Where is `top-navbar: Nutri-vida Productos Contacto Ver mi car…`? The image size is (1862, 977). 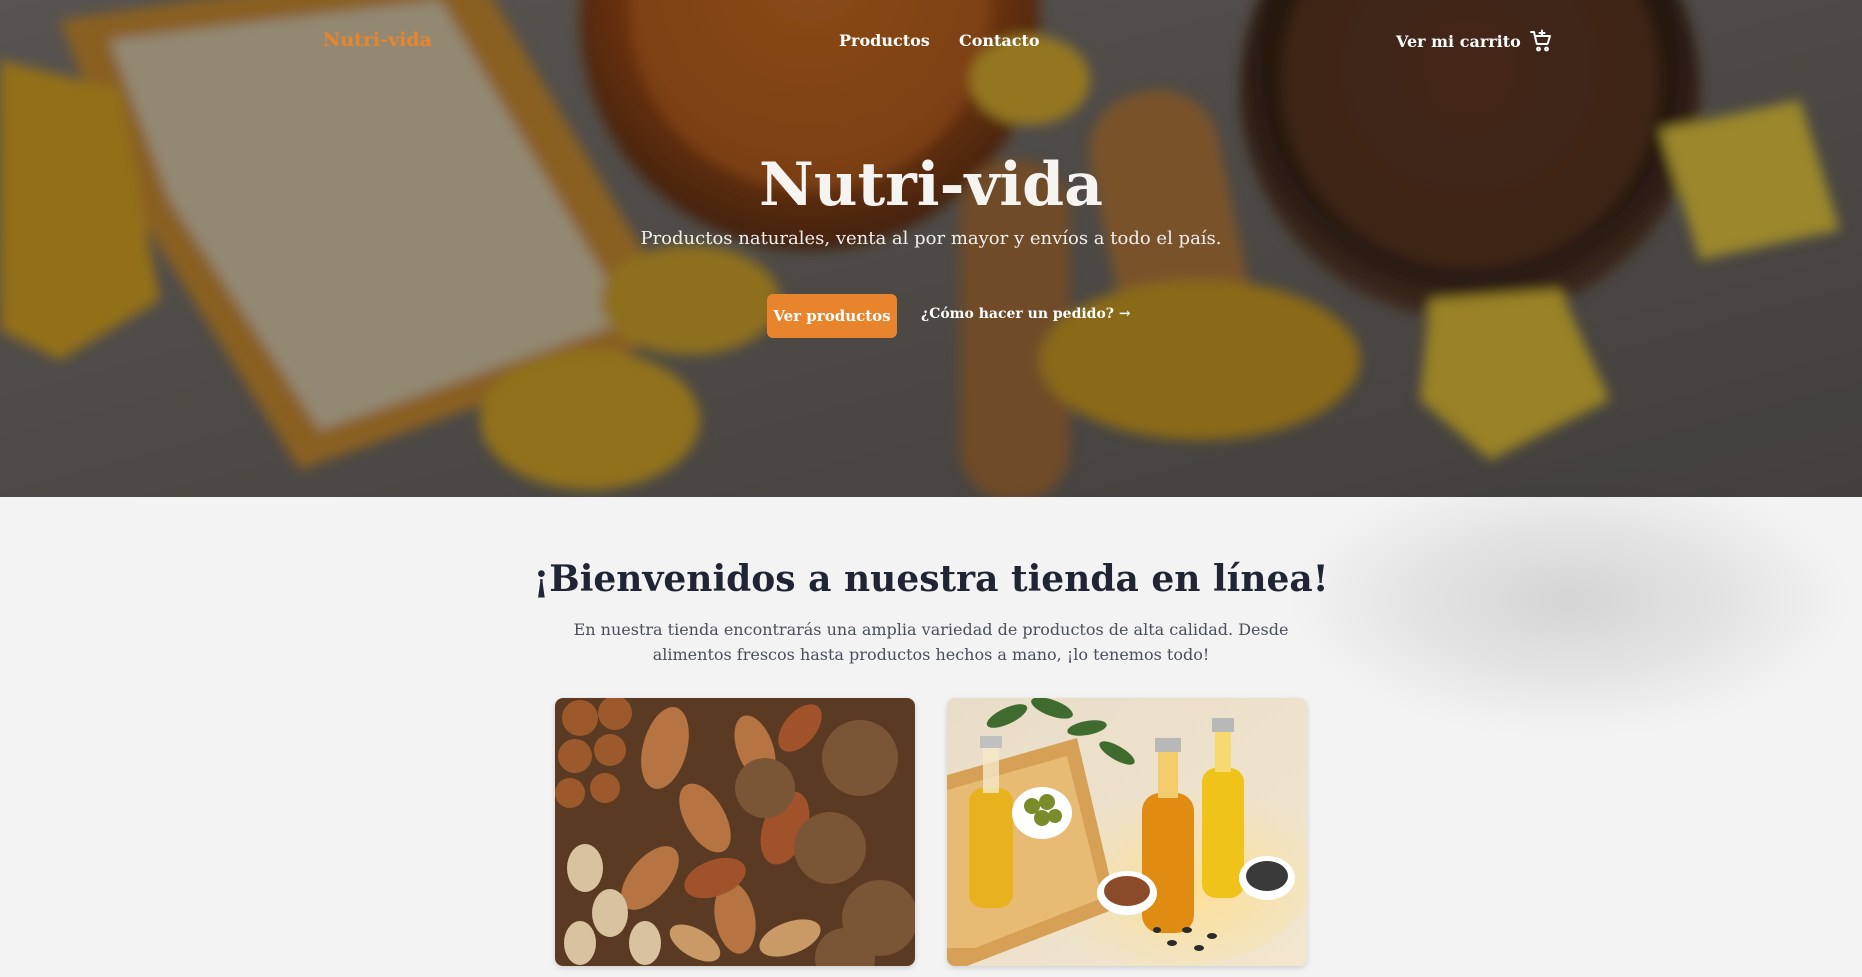 top-navbar: Nutri-vida Productos Contacto Ver mi car… is located at coordinates (931, 42).